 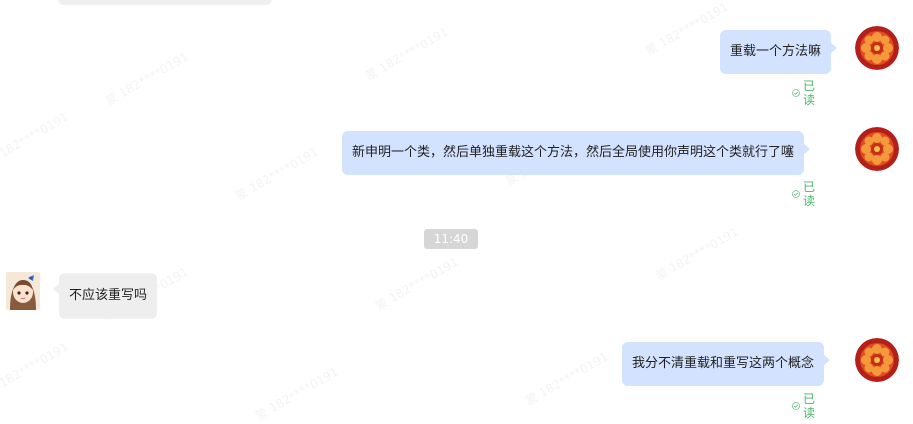 What do you see at coordinates (108, 295) in the screenshot?
I see `message-text: 不应该重写吗` at bounding box center [108, 295].